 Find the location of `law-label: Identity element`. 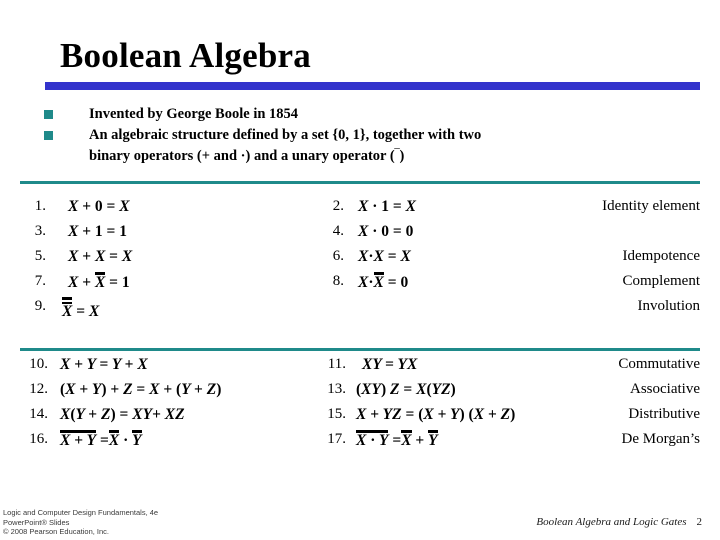

law-label: Identity element is located at coordinates (651, 206).